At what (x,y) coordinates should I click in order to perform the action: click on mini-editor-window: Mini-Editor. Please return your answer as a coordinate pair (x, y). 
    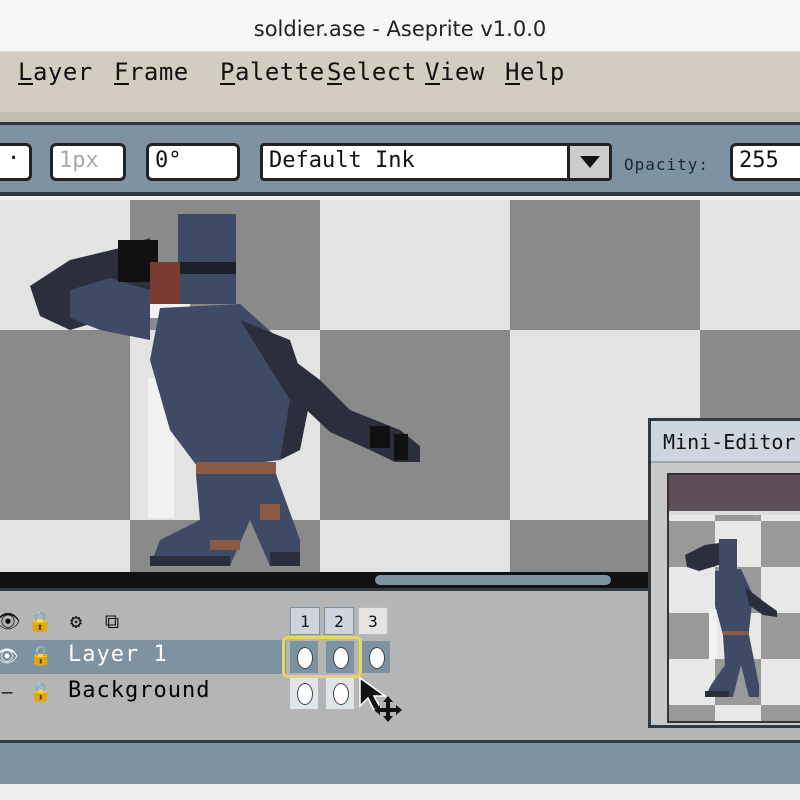
    Looking at the image, I should click on (724, 573).